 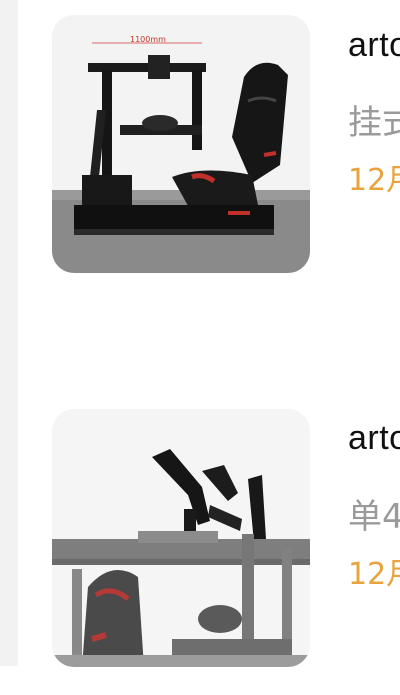 I want to click on left-rail, so click(x=9, y=333).